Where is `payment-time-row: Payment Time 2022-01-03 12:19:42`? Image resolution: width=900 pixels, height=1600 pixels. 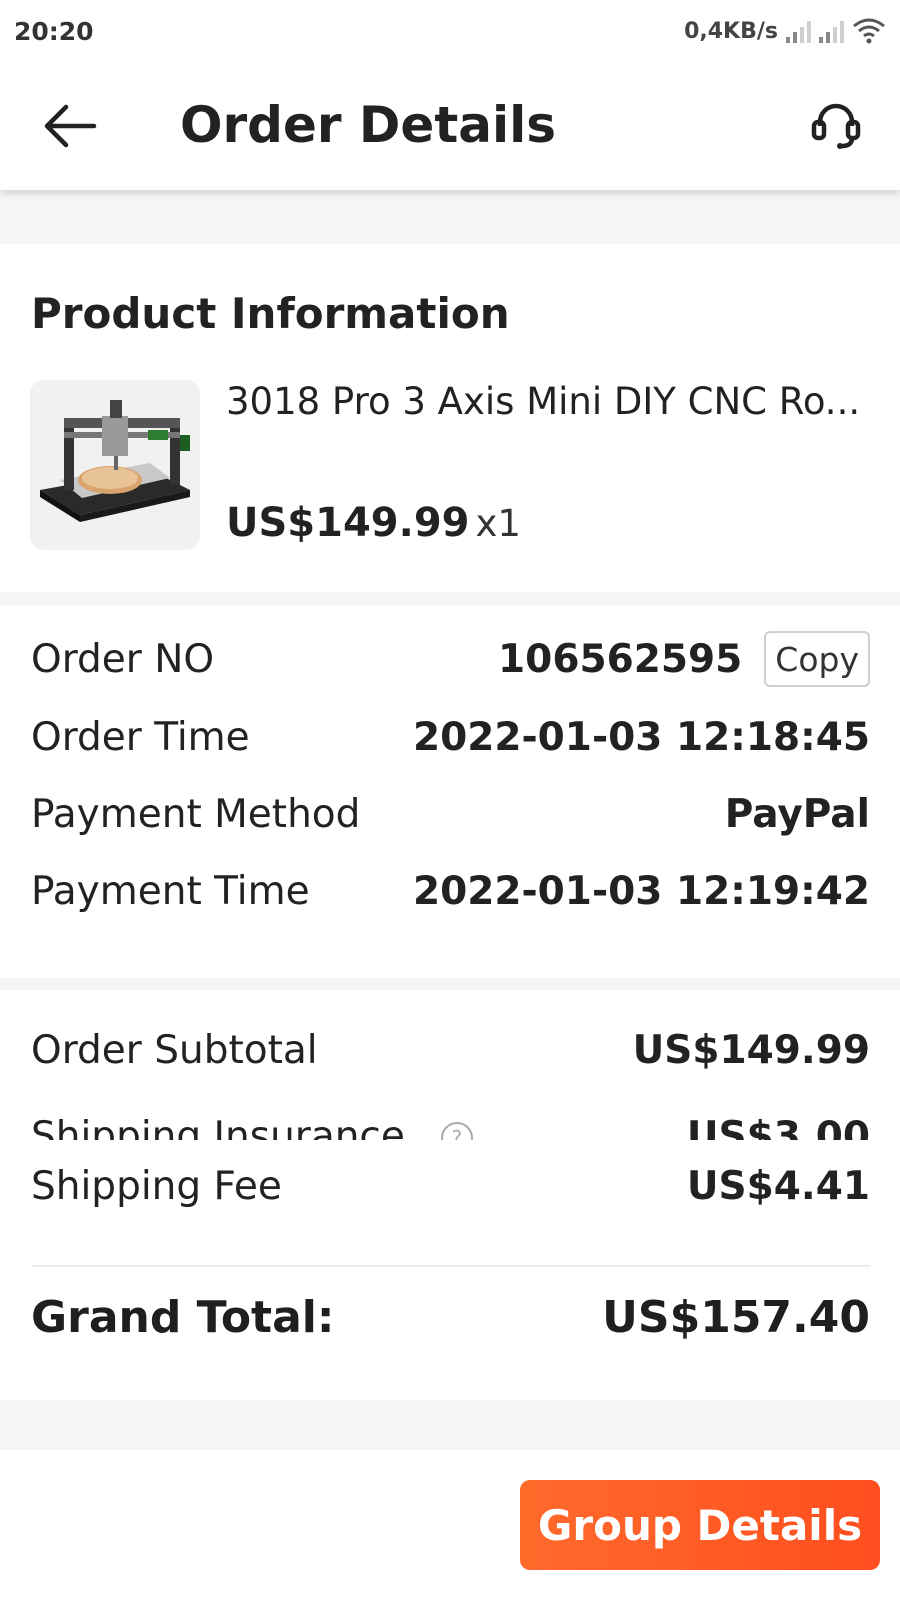
payment-time-row: Payment Time 2022-01-03 12:19:42 is located at coordinates (450, 891).